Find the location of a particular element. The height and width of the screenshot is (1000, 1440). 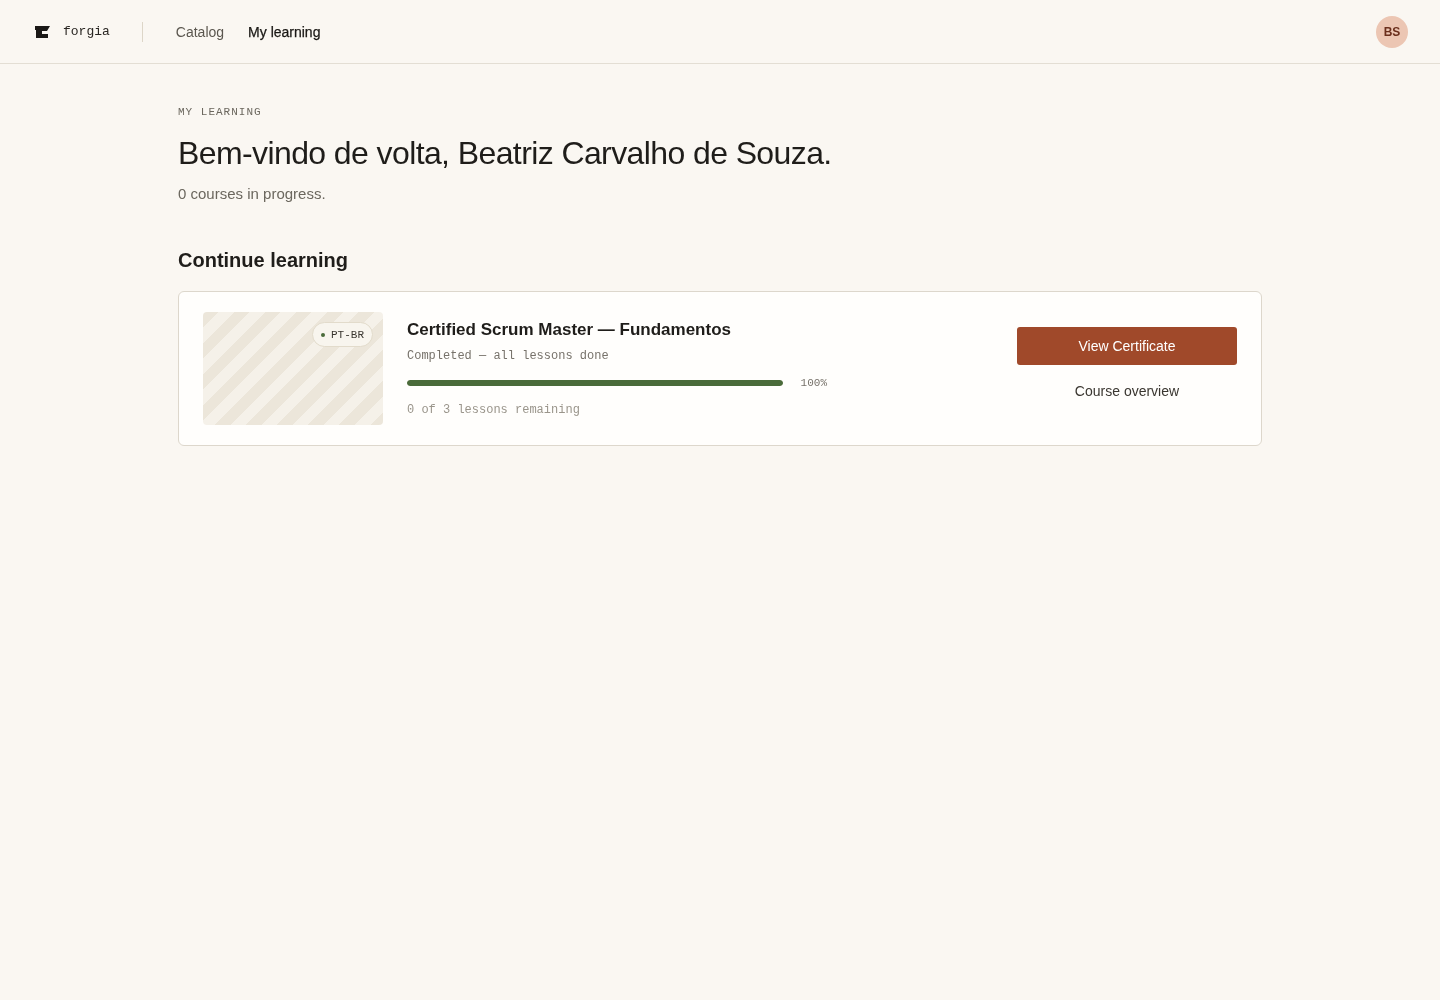

progress-summary: 0 courses in progress. is located at coordinates (252, 194).